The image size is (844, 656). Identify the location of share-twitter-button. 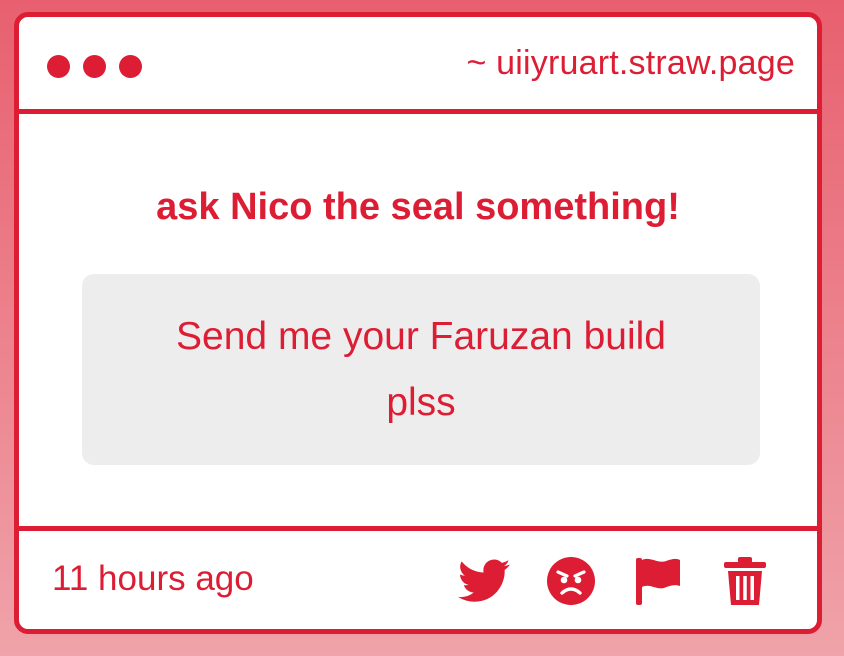
(484, 581).